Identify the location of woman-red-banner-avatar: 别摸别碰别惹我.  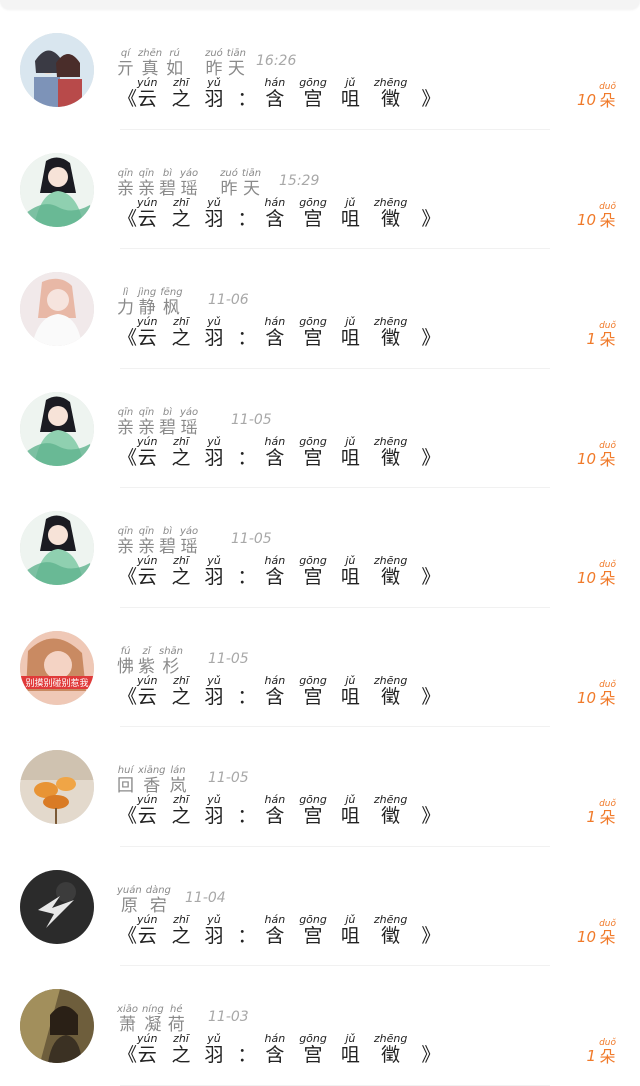
(57, 667).